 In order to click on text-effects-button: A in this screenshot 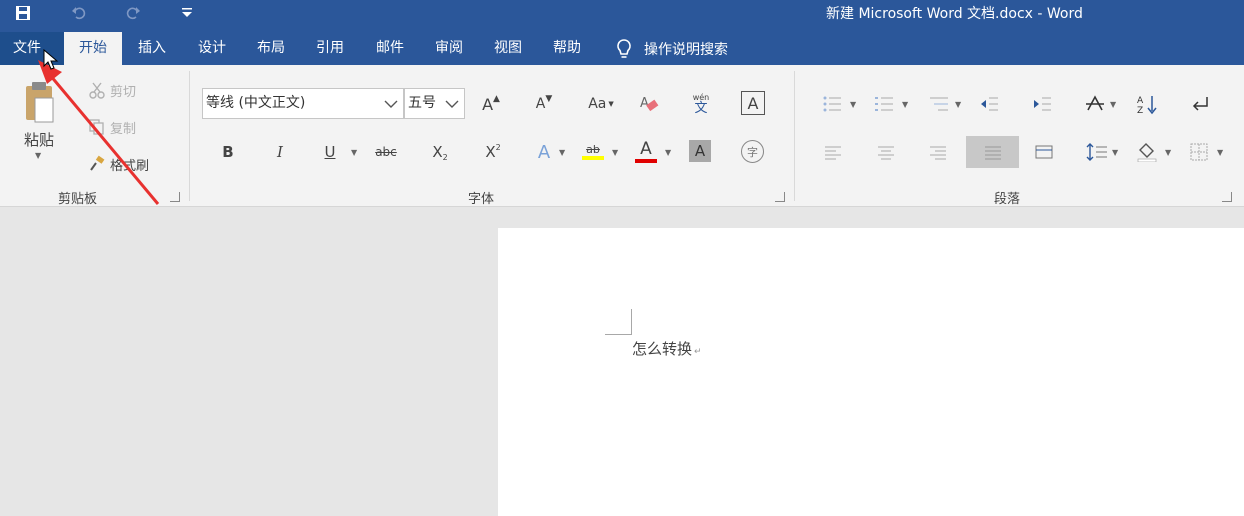, I will do `click(544, 152)`.